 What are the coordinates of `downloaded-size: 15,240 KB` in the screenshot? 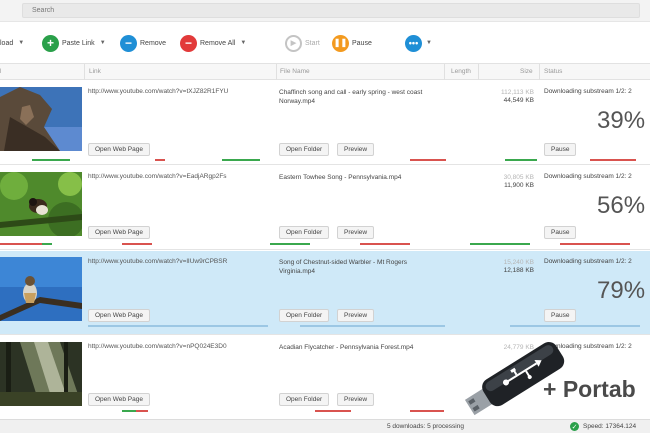 It's located at (518, 262).